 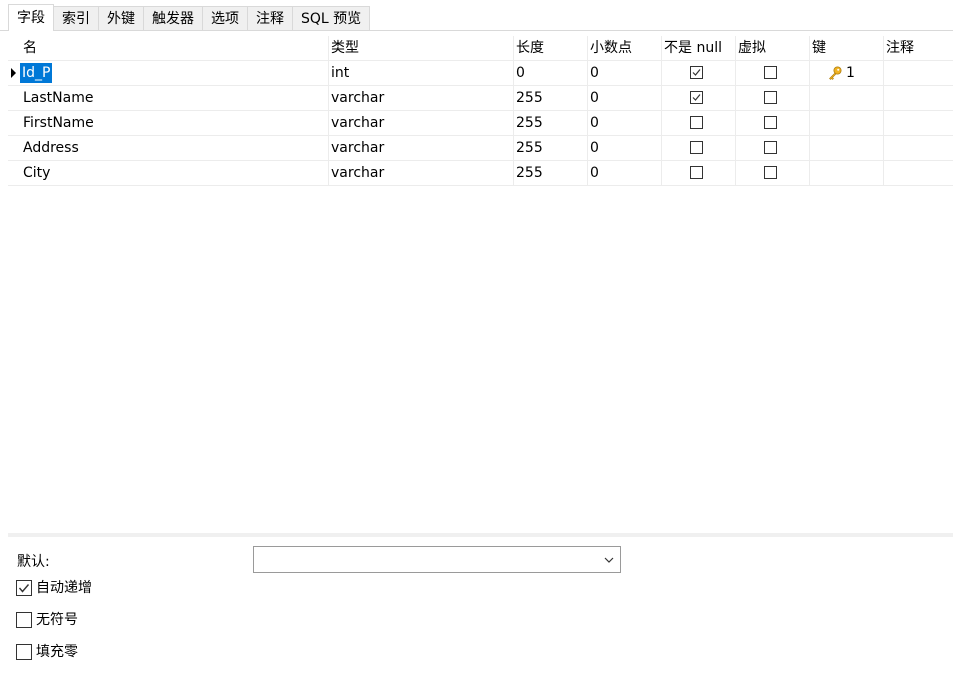 What do you see at coordinates (918, 48) in the screenshot?
I see `column-header-comment: 注释` at bounding box center [918, 48].